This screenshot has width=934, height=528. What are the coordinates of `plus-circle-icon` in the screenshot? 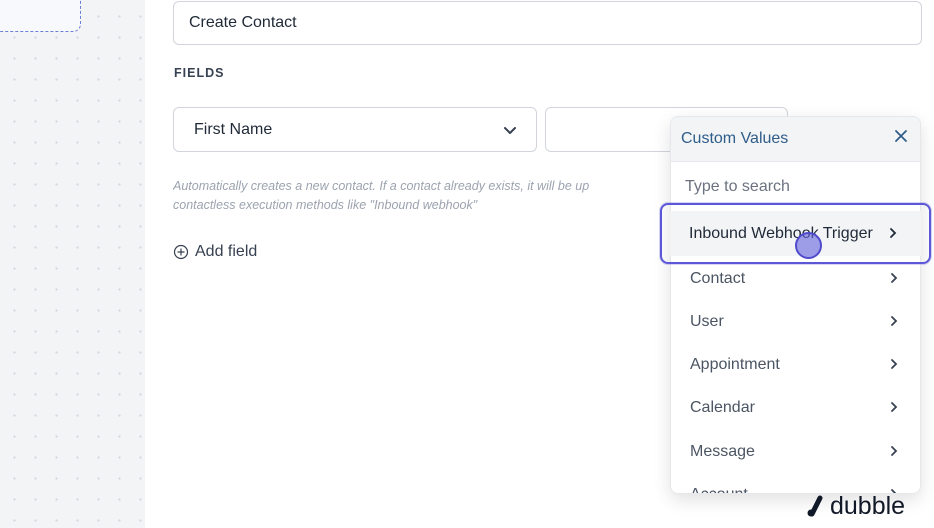 It's located at (181, 252).